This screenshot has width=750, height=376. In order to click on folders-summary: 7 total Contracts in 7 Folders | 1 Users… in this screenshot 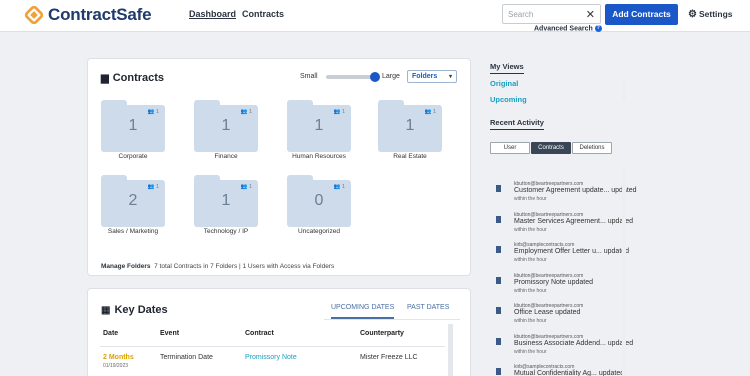, I will do `click(244, 266)`.